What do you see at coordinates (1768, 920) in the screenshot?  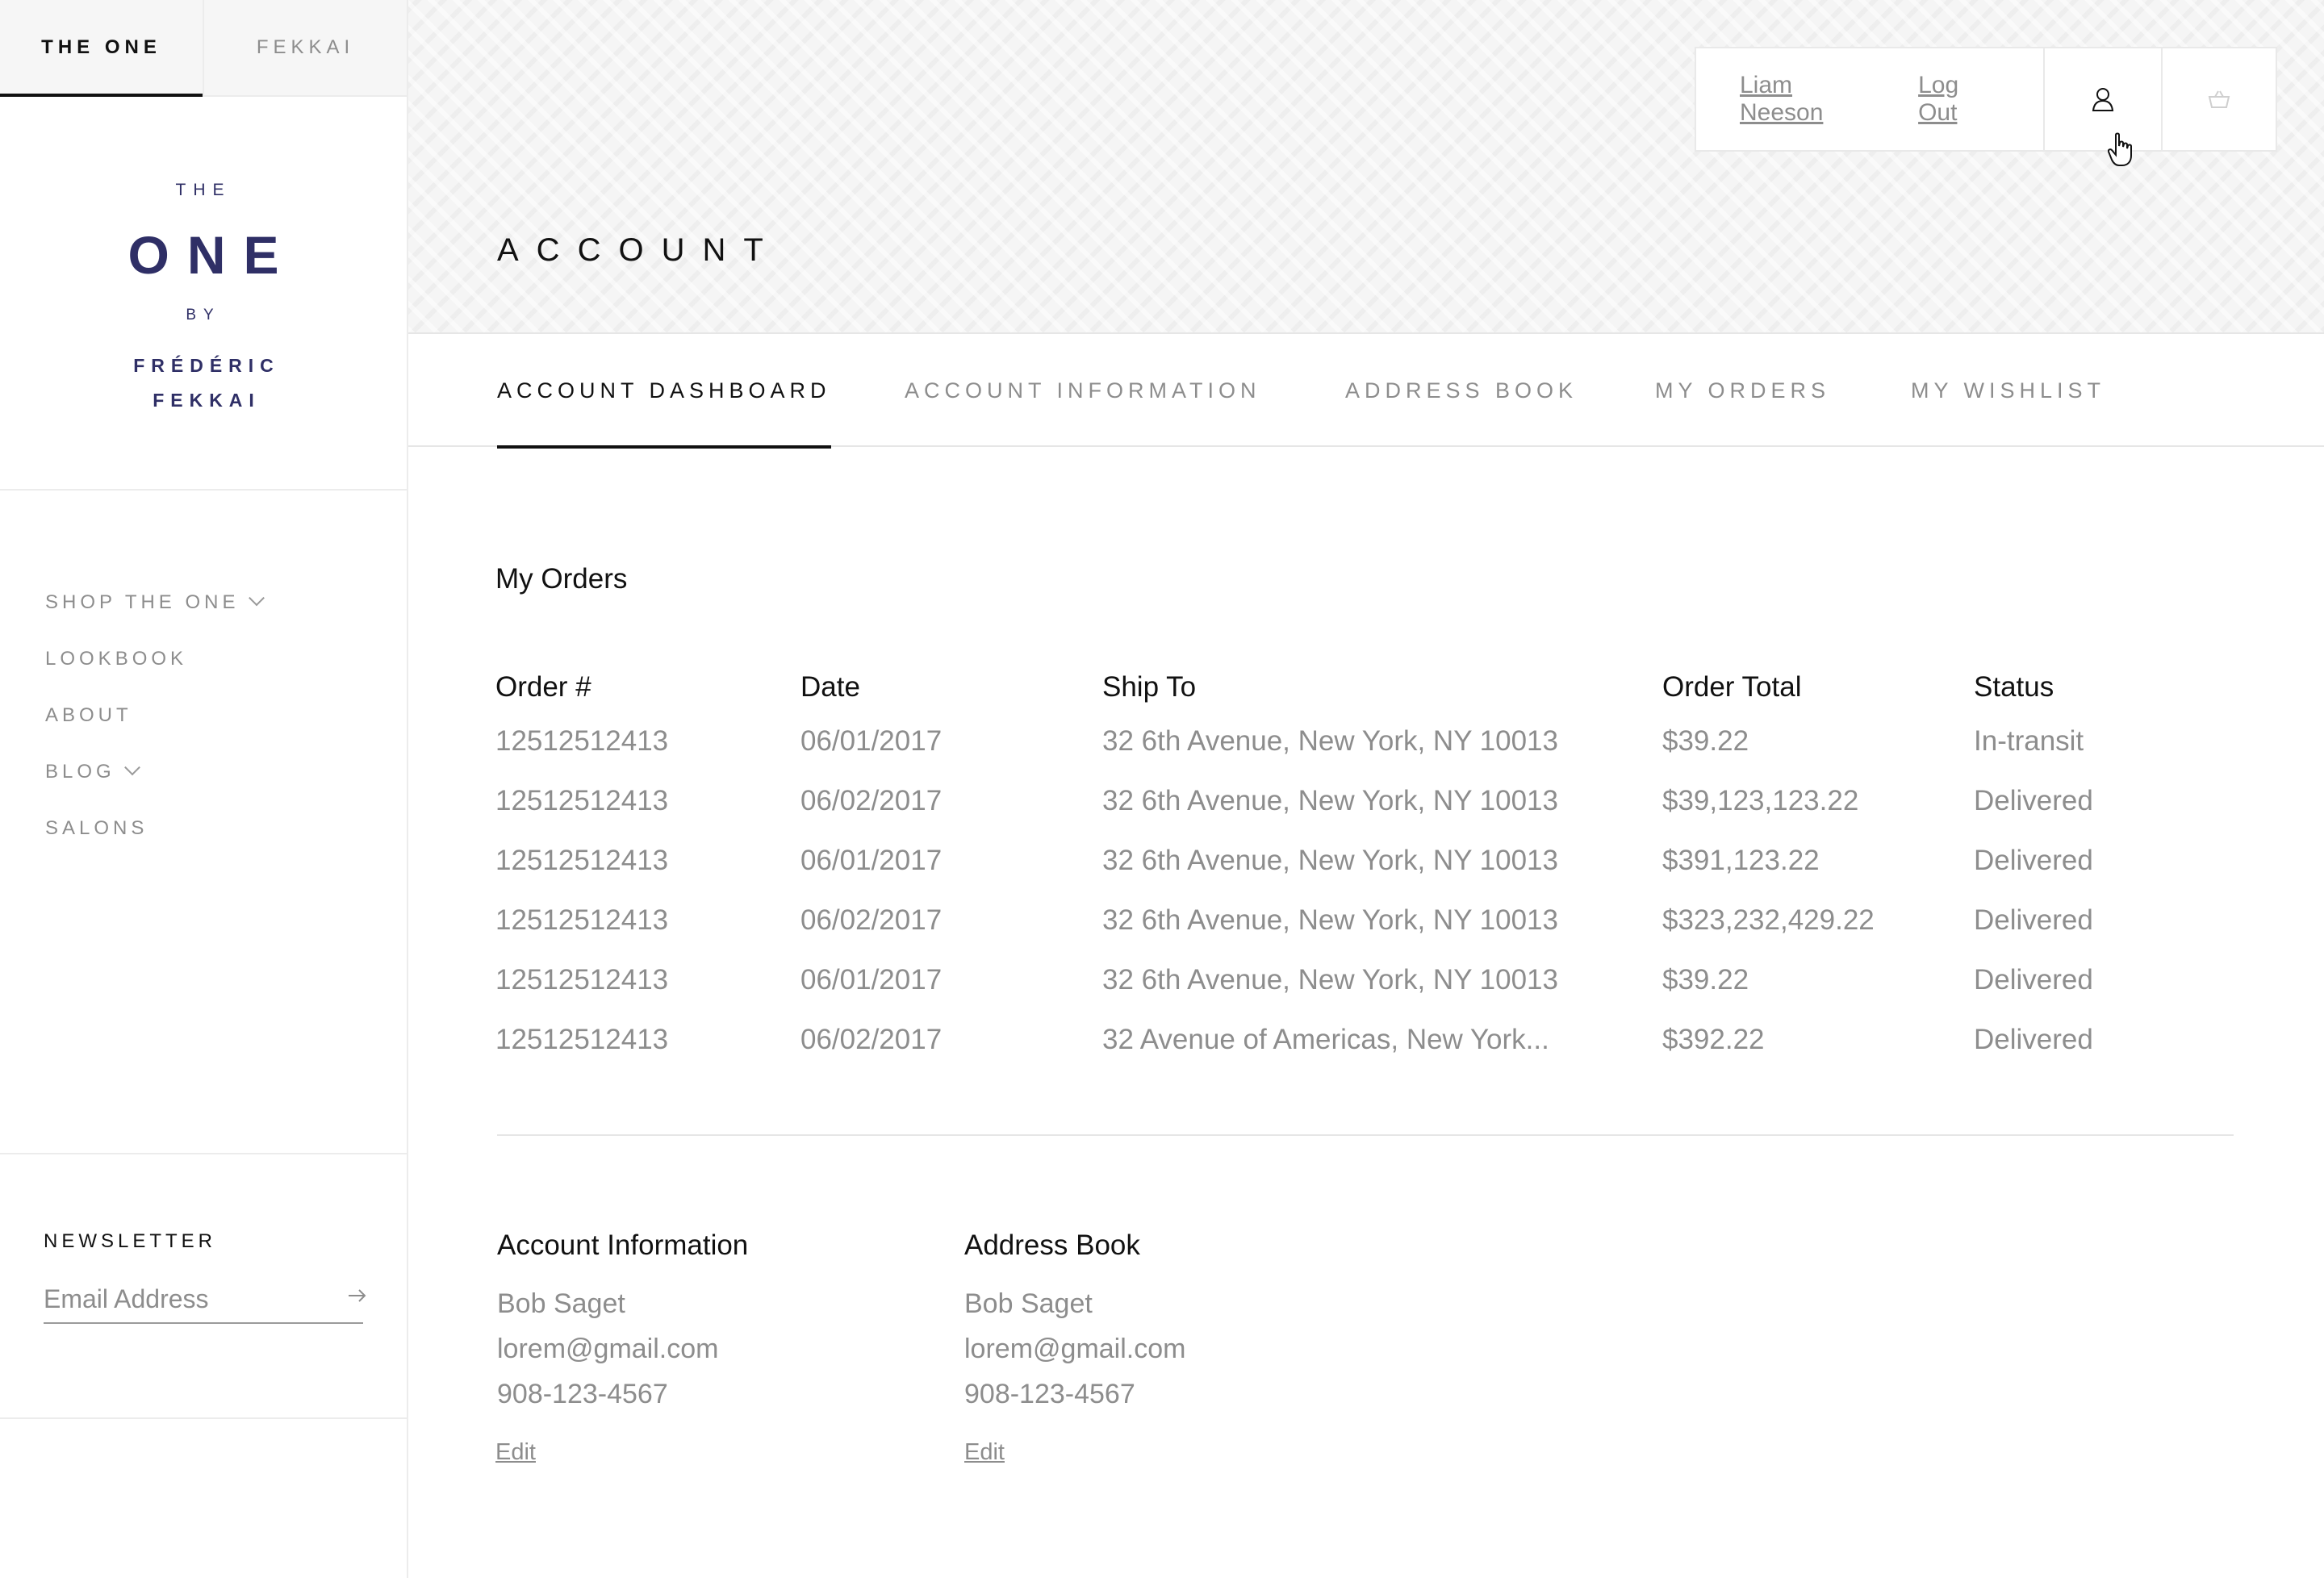 I see `order-total-cell: $323,232,429.22` at bounding box center [1768, 920].